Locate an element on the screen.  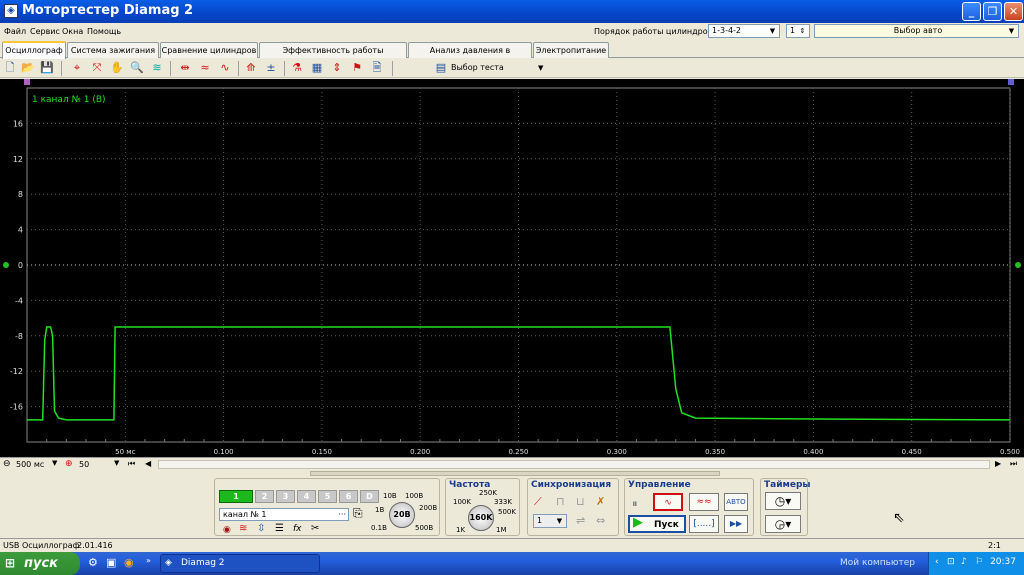
tab-oscilloscope: Осциллограф is located at coordinates (34, 50).